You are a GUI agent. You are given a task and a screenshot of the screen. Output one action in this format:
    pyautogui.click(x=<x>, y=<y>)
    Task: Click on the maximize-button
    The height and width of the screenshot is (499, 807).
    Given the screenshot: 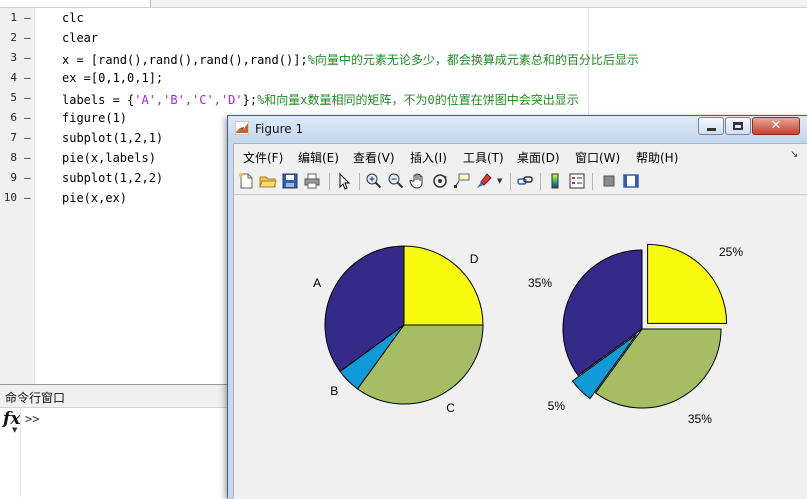 What is the action you would take?
    pyautogui.click(x=738, y=126)
    